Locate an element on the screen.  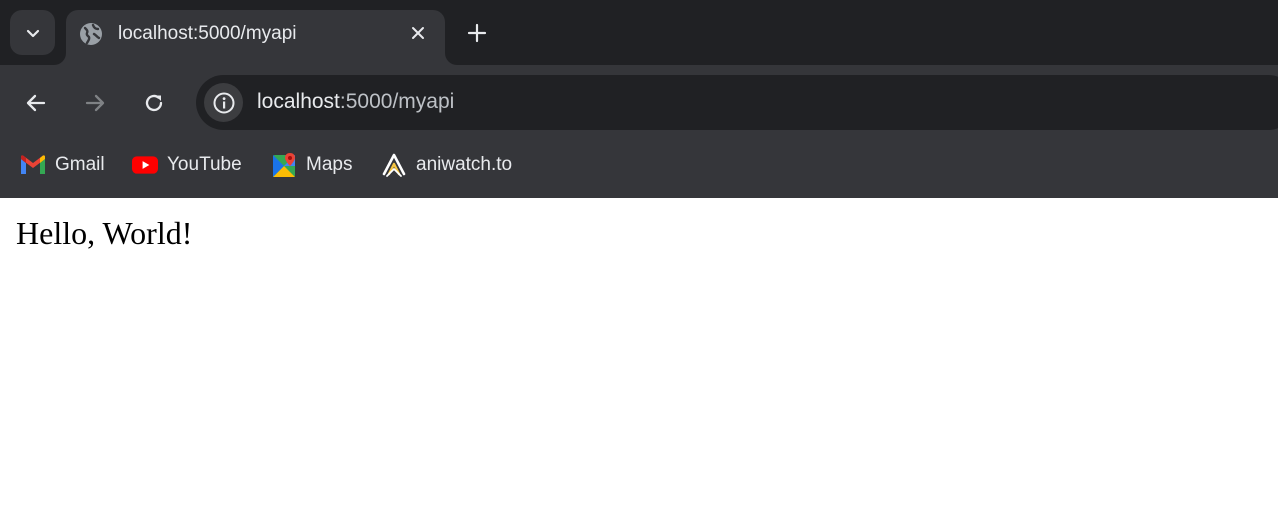
tab-strip: localhost:5000/myapi is located at coordinates (639, 32).